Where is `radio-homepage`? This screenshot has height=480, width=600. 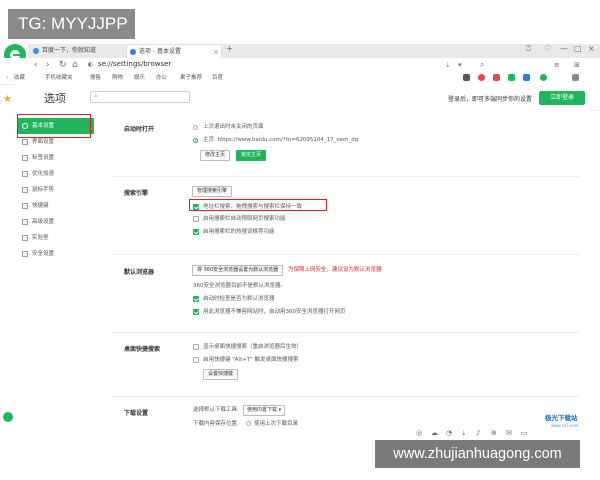 radio-homepage is located at coordinates (195, 140).